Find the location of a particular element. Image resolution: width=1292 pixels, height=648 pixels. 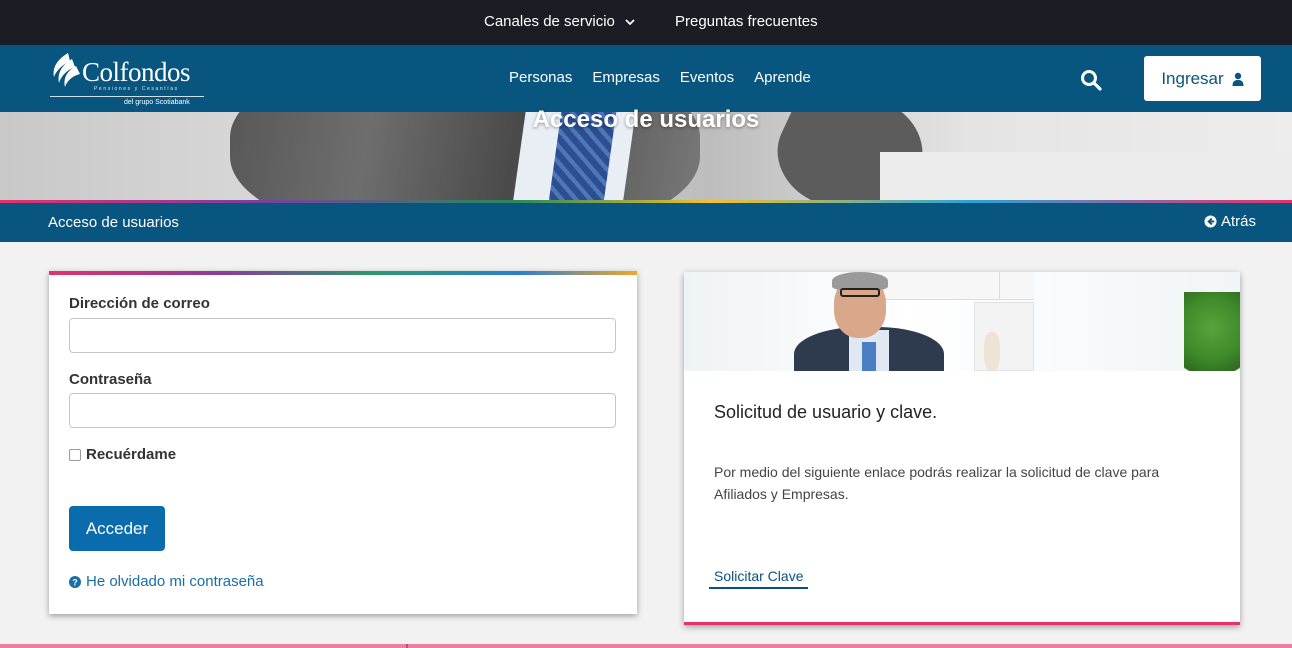

login-card-accent is located at coordinates (343, 273).